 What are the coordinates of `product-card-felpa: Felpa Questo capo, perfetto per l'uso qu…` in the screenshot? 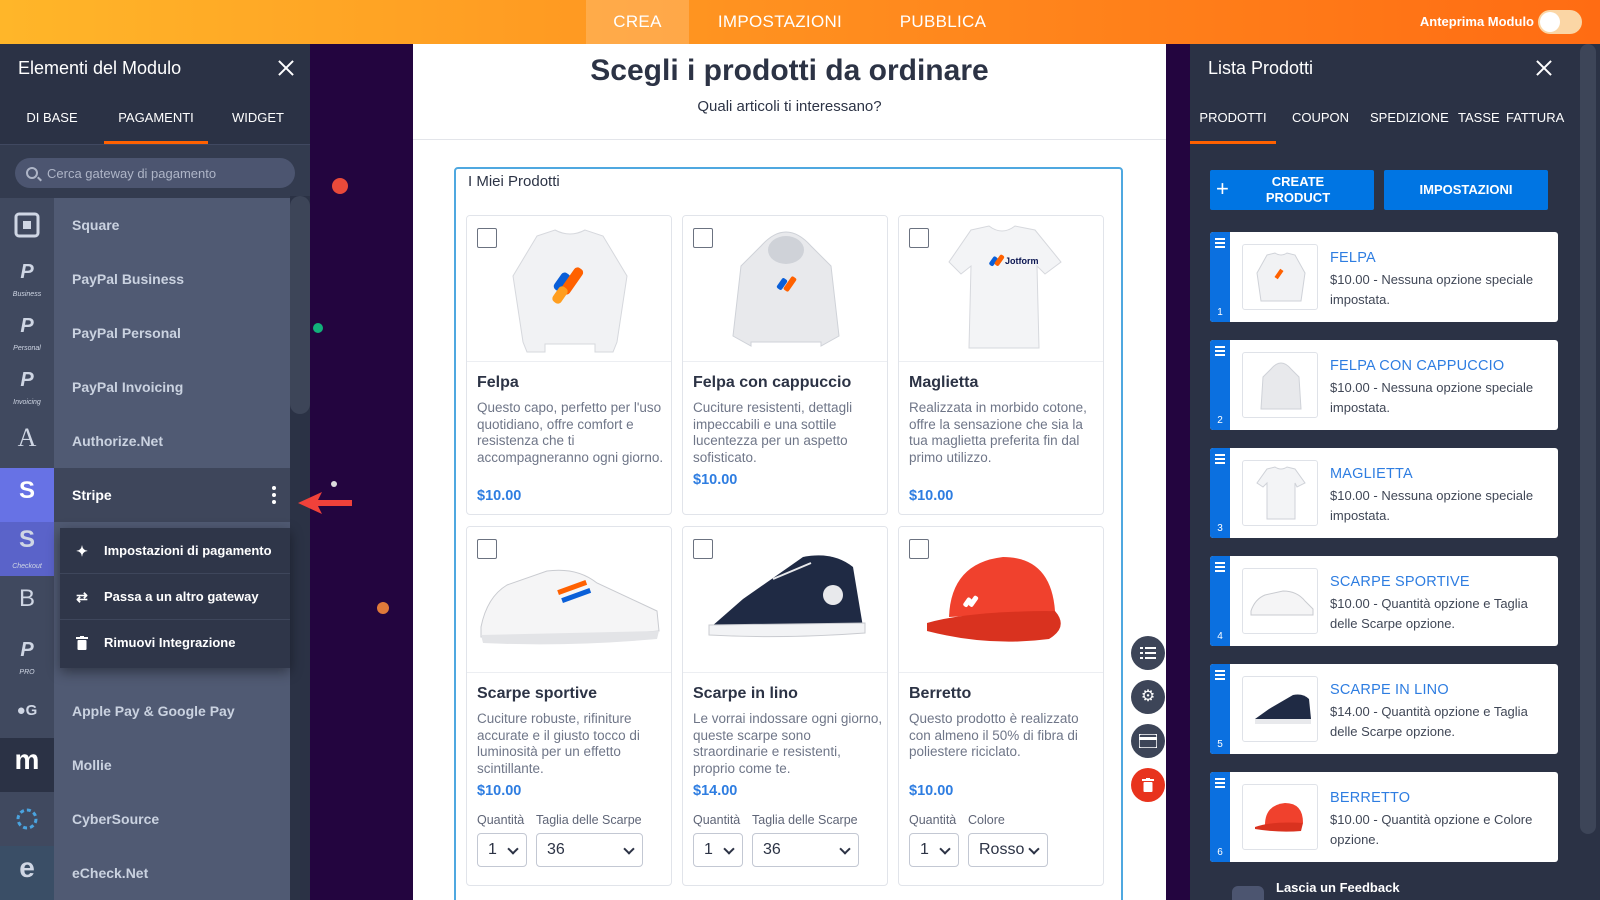 It's located at (569, 365).